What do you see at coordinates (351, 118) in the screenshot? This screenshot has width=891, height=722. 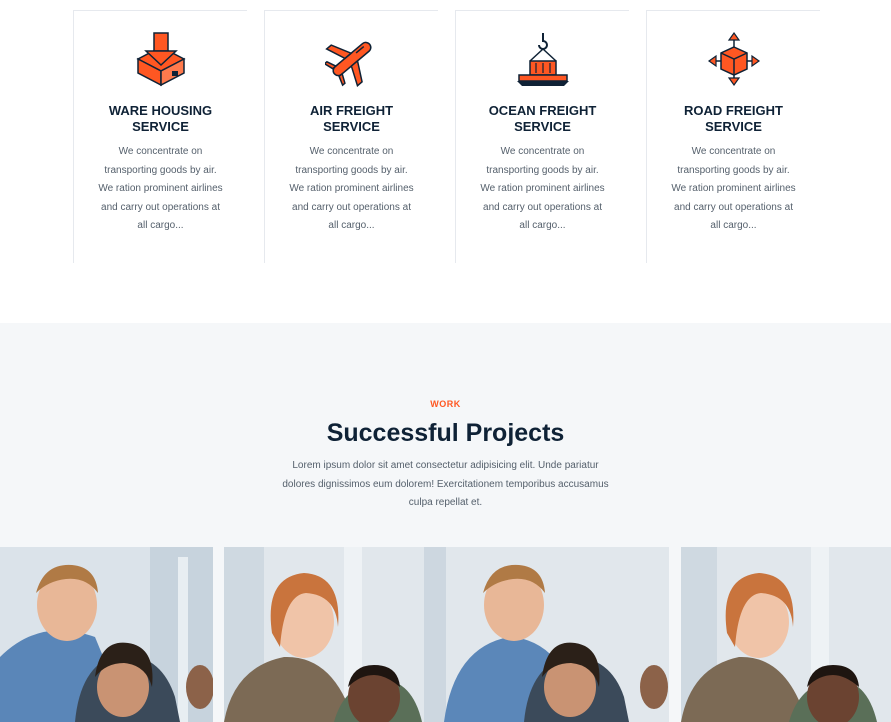 I see `service-title: AIR FREIGHT SERVICE` at bounding box center [351, 118].